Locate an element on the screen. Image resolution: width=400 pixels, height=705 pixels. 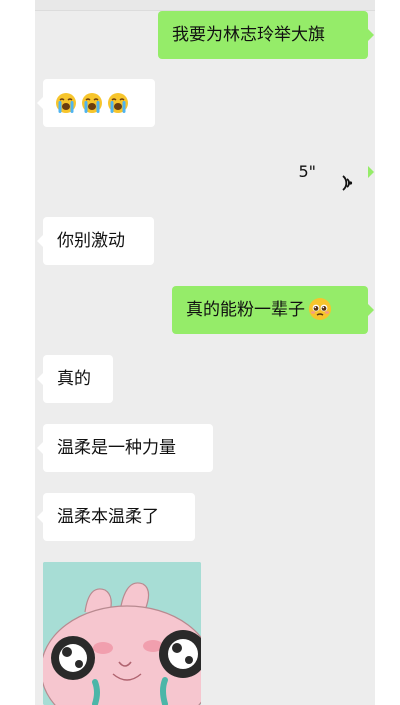
message-text: 温柔本温柔了 is located at coordinates (108, 517).